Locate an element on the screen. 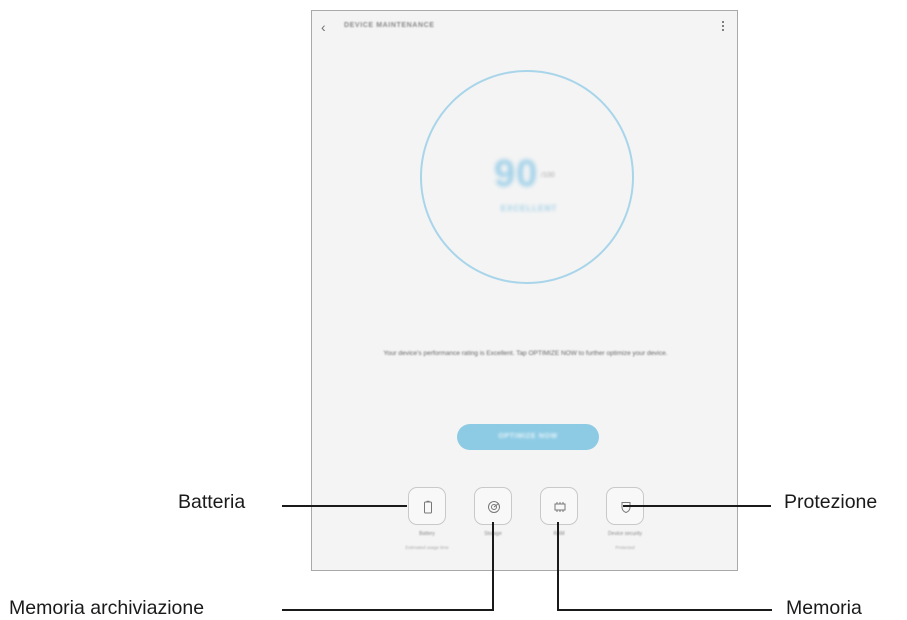  callout-line-memory-v is located at coordinates (558, 566).